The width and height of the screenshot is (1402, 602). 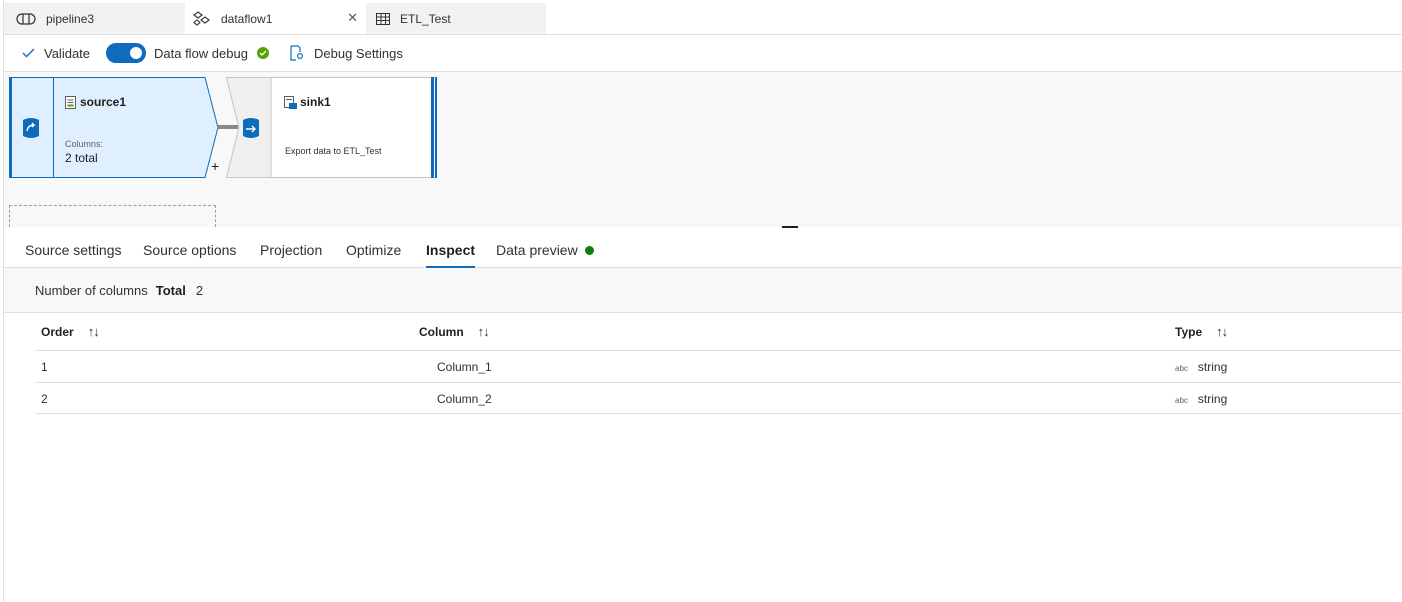 What do you see at coordinates (383, 18) in the screenshot?
I see `table-icon` at bounding box center [383, 18].